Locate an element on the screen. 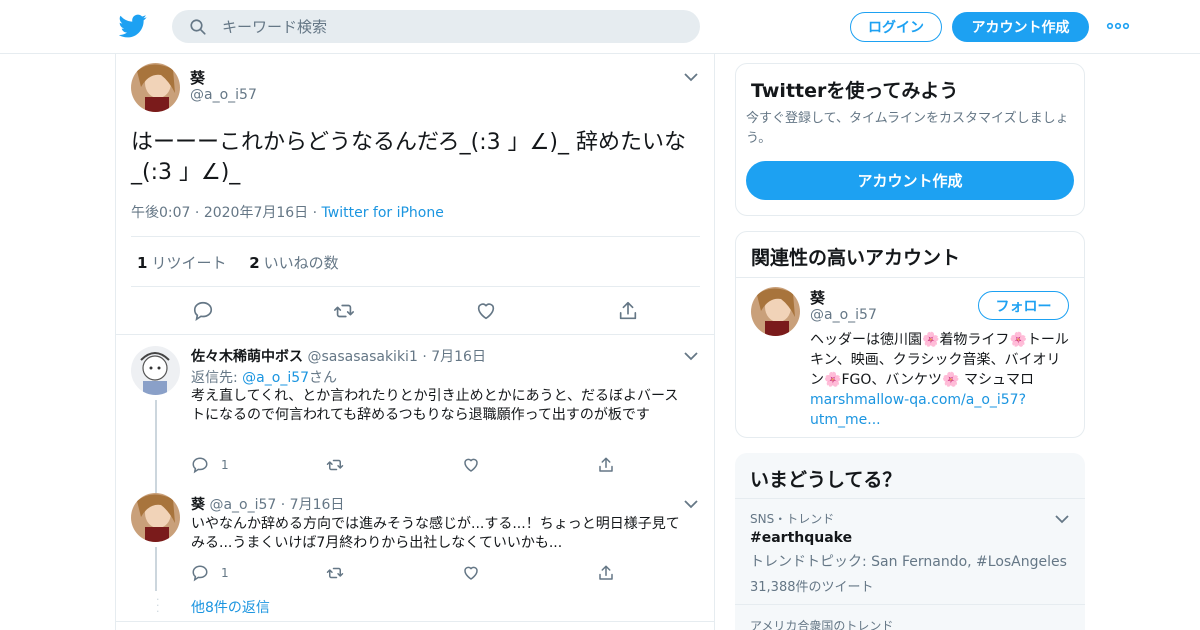 The height and width of the screenshot is (630, 1200). signup-card-title: Twitterを使ってみよう is located at coordinates (855, 91).